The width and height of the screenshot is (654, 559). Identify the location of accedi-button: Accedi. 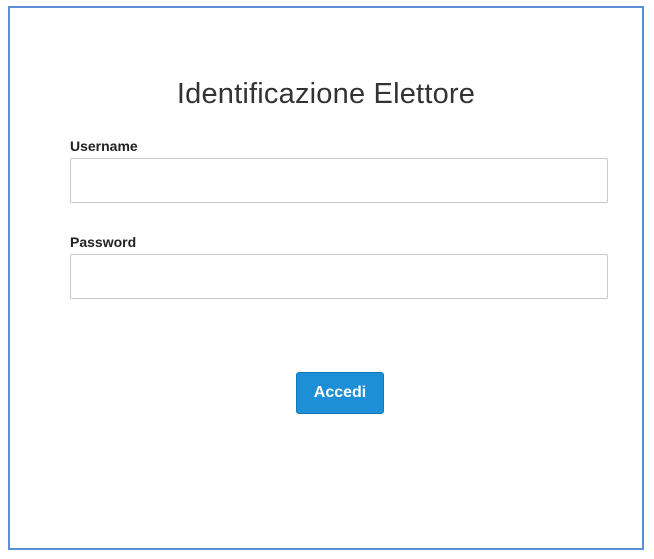
(340, 393).